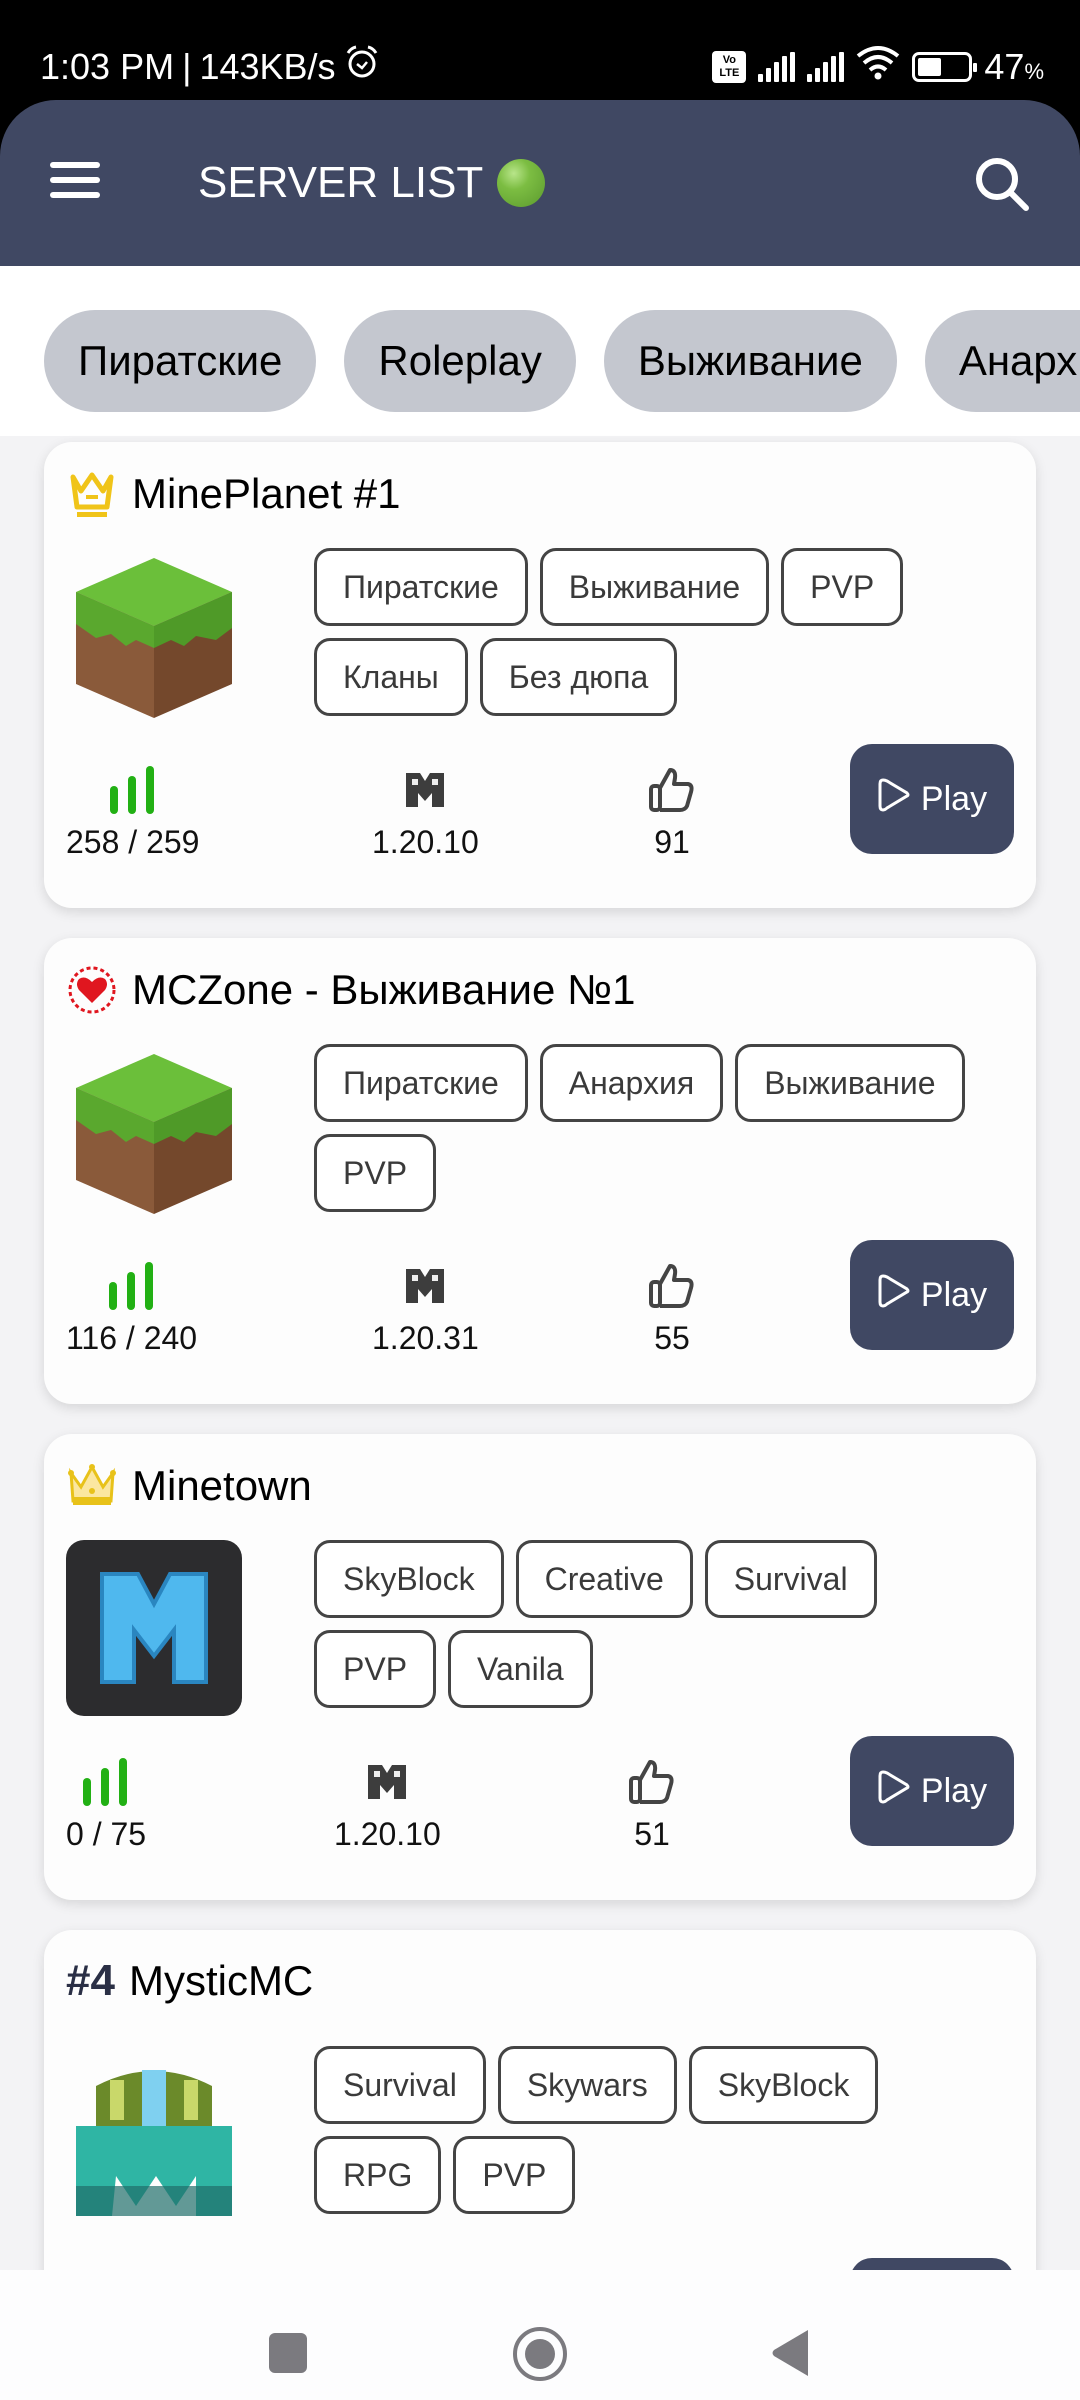  I want to click on volte-label: Vo, so click(729, 59).